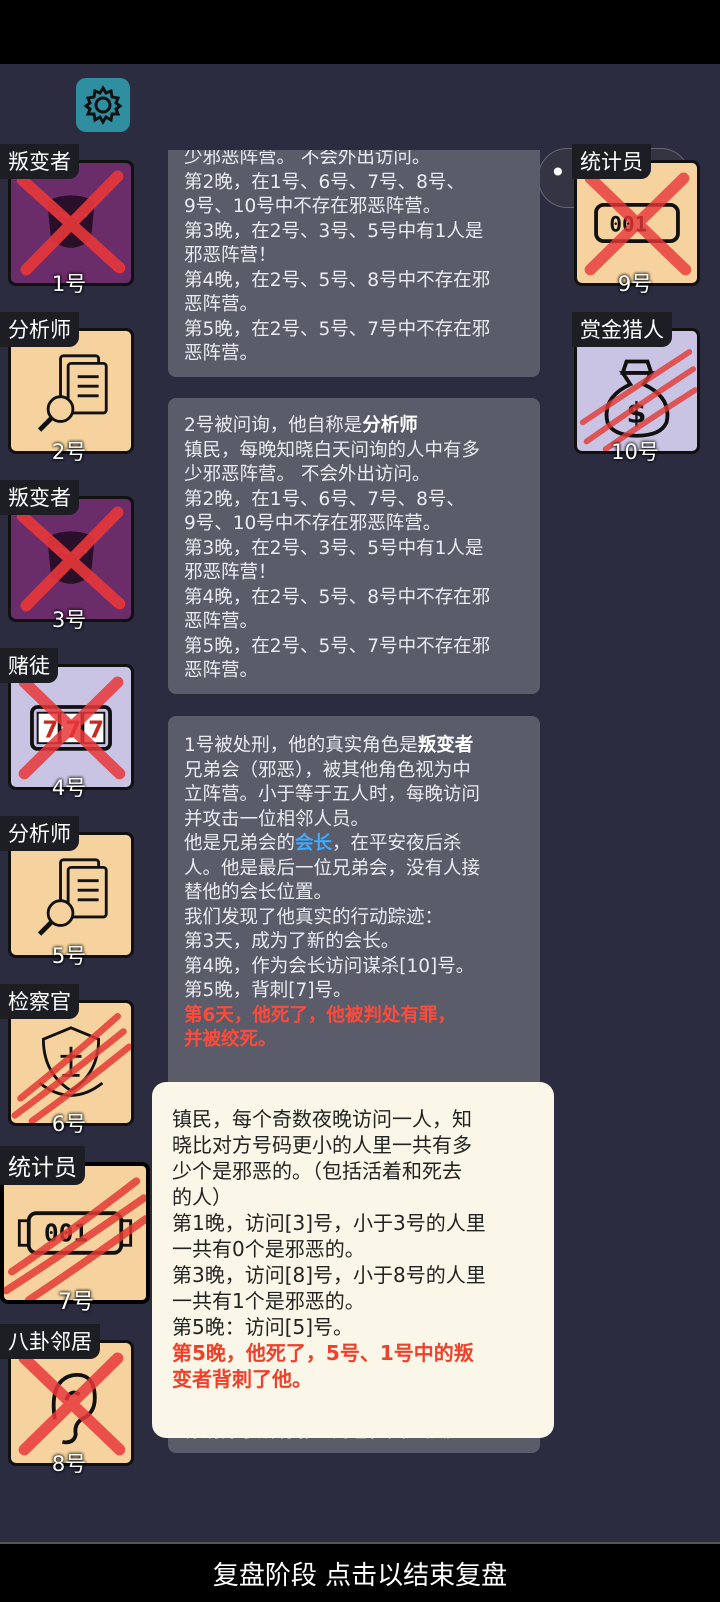 The height and width of the screenshot is (1602, 720). What do you see at coordinates (332, 450) in the screenshot?
I see `log-line: 镇民，每晚知晓白天问询的人中有多` at bounding box center [332, 450].